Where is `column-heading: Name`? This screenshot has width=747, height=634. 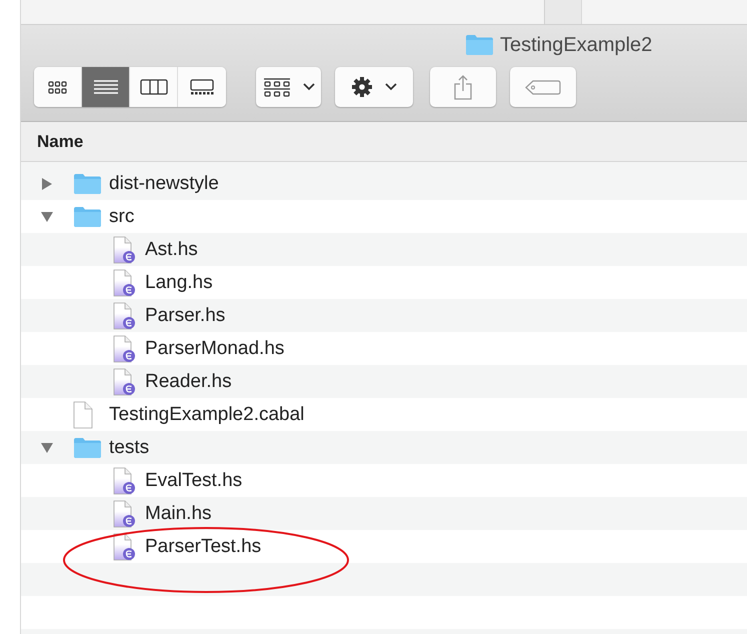 column-heading: Name is located at coordinates (60, 141).